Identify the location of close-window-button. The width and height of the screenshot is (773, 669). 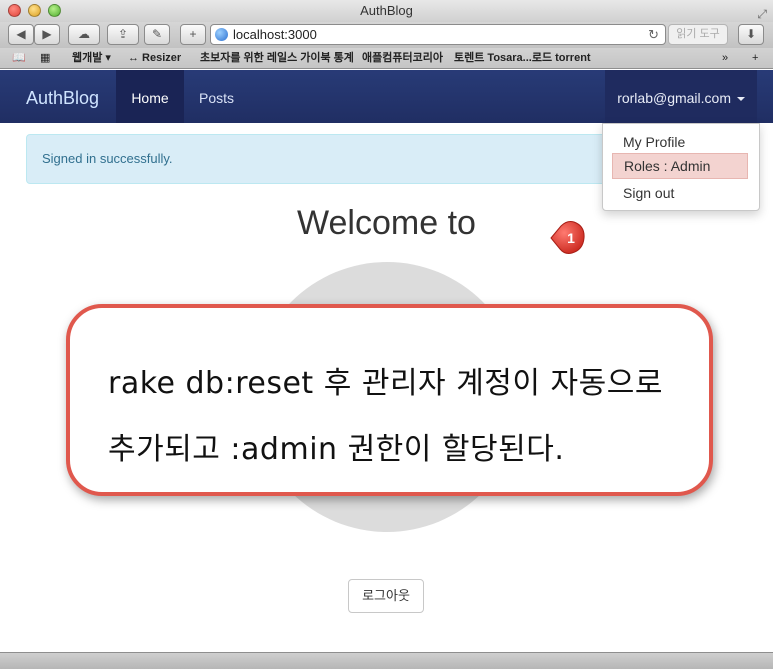
(14, 10).